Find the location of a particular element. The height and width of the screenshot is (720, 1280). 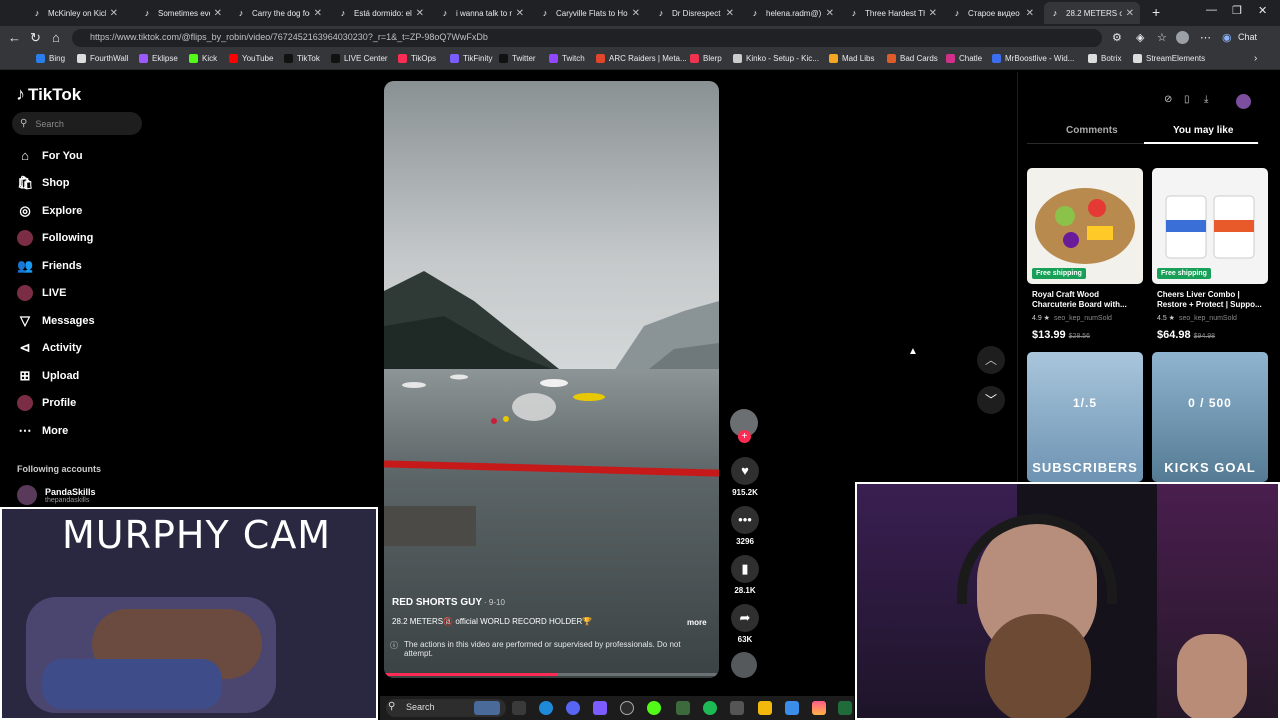

bookmark-item: FourthWall is located at coordinates (102, 58).